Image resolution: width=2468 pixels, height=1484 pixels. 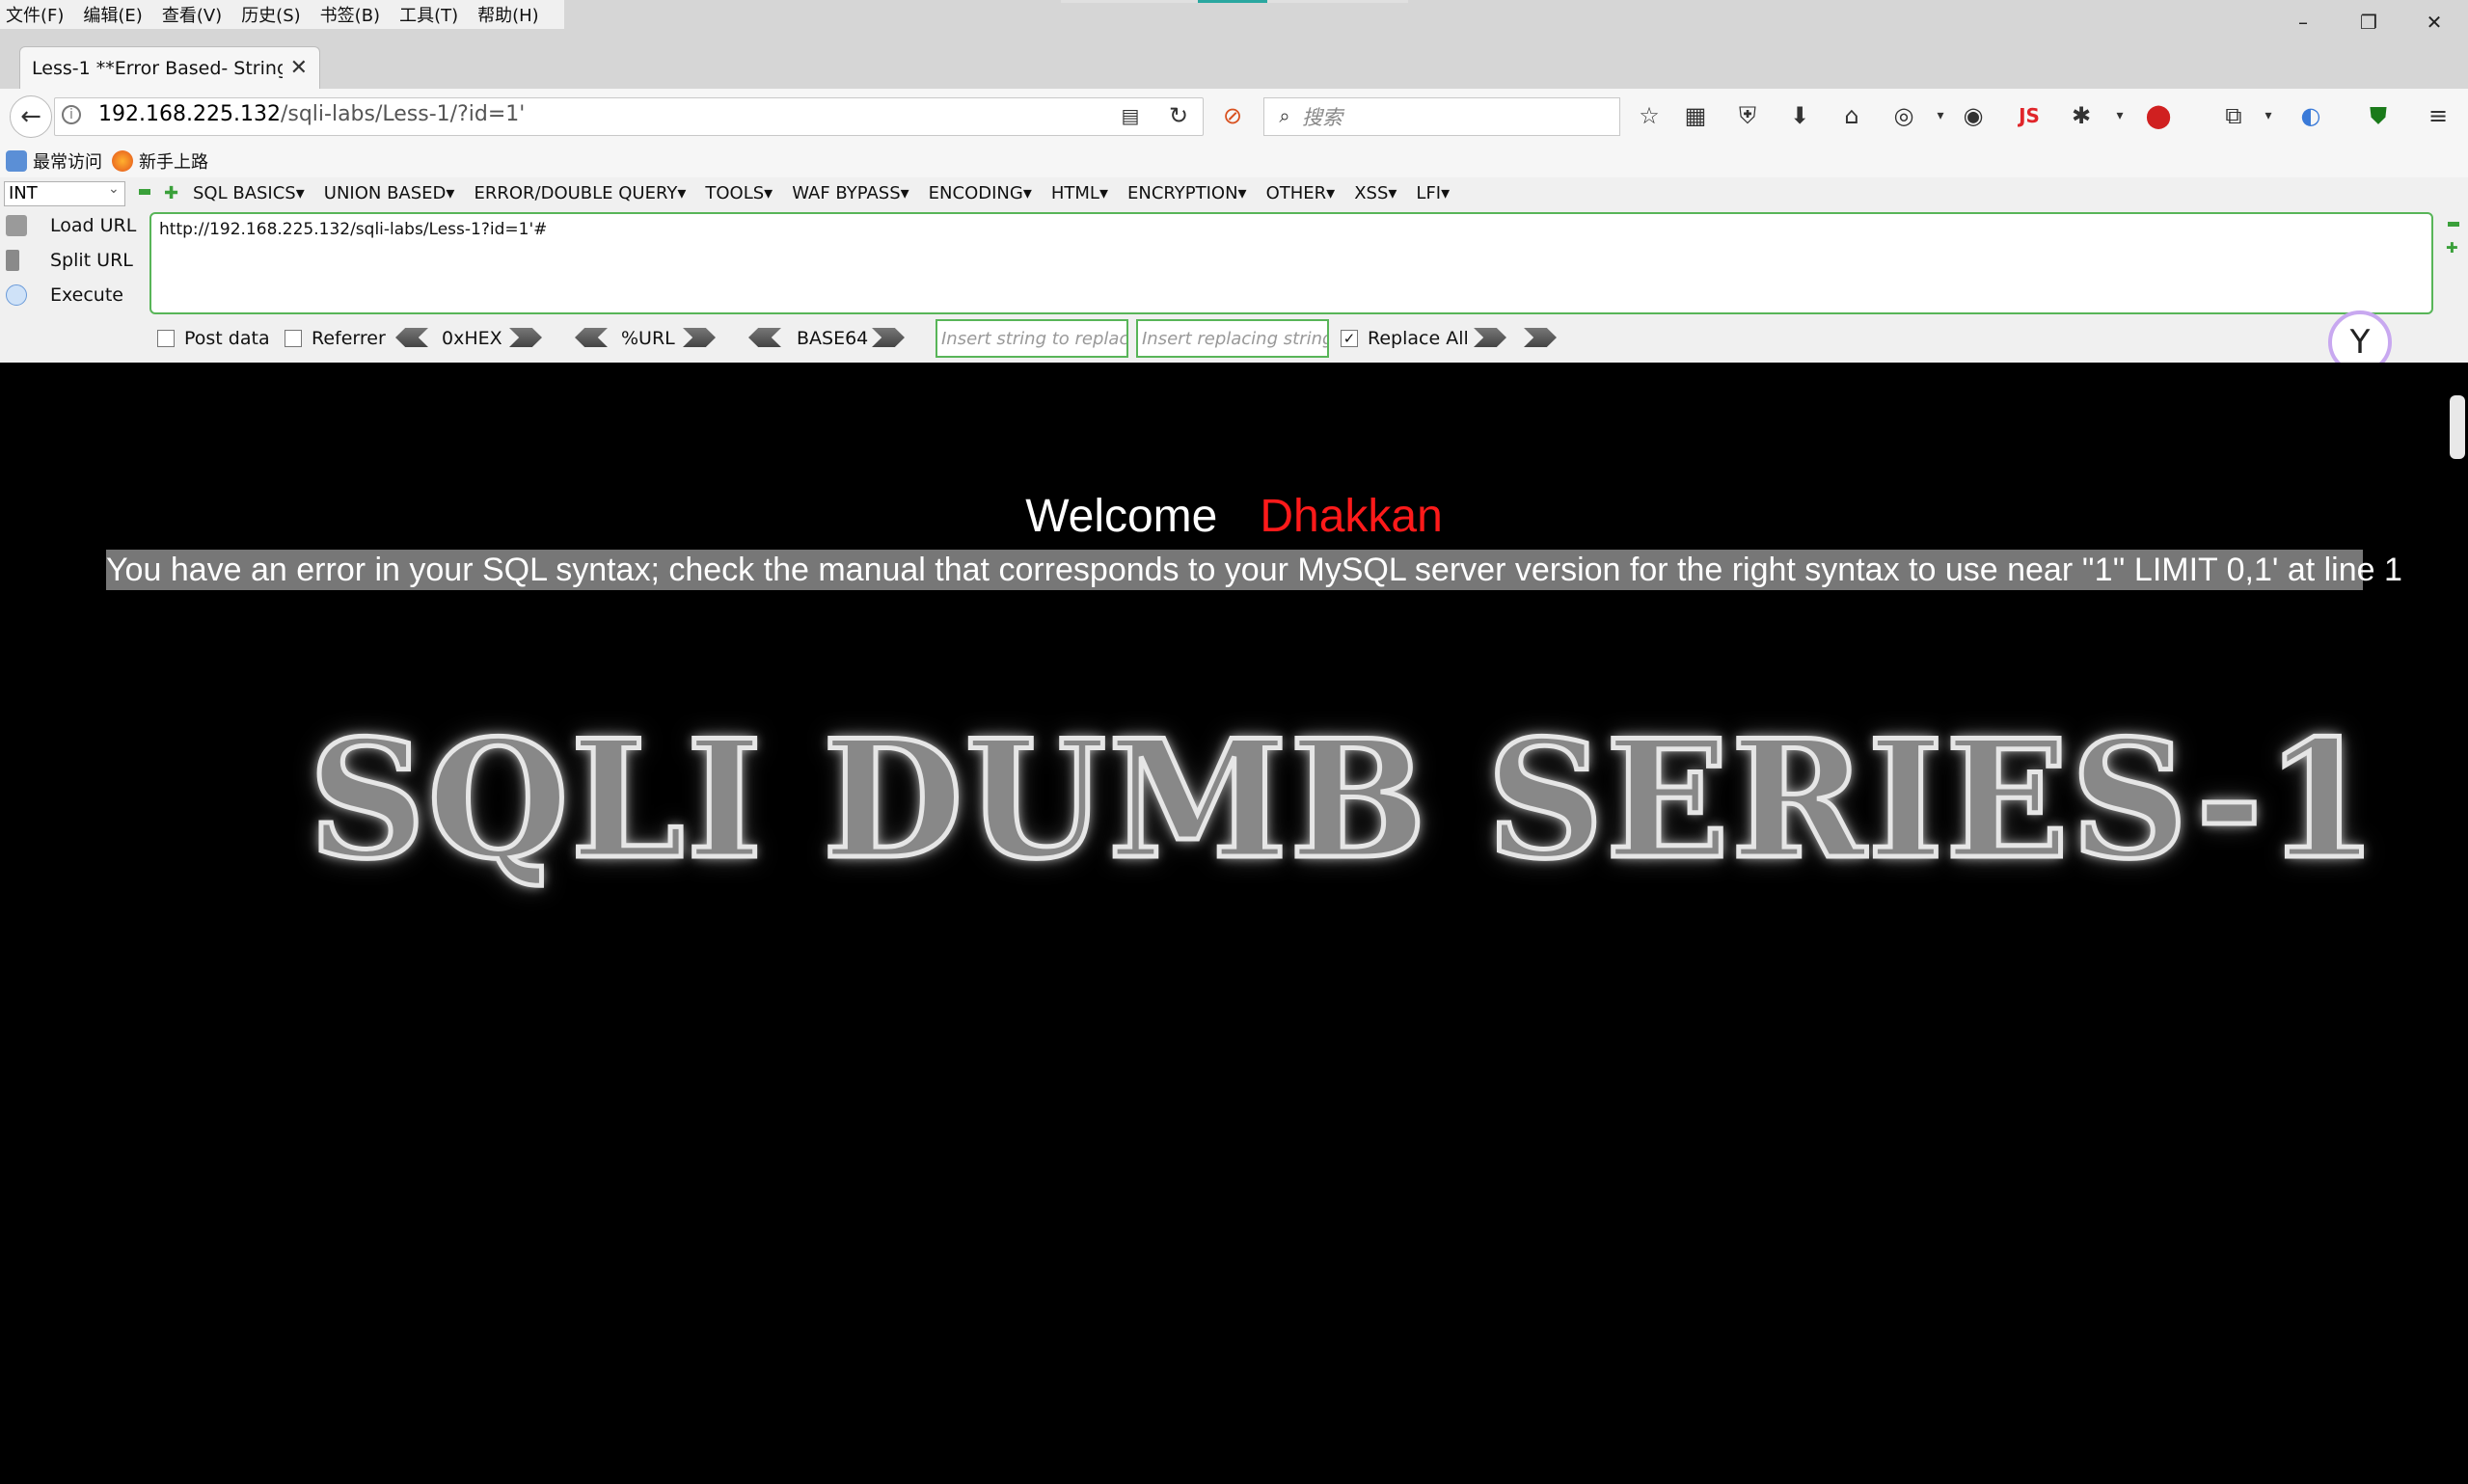 What do you see at coordinates (389, 193) in the screenshot?
I see `menu-union-based: UNION BASED▾` at bounding box center [389, 193].